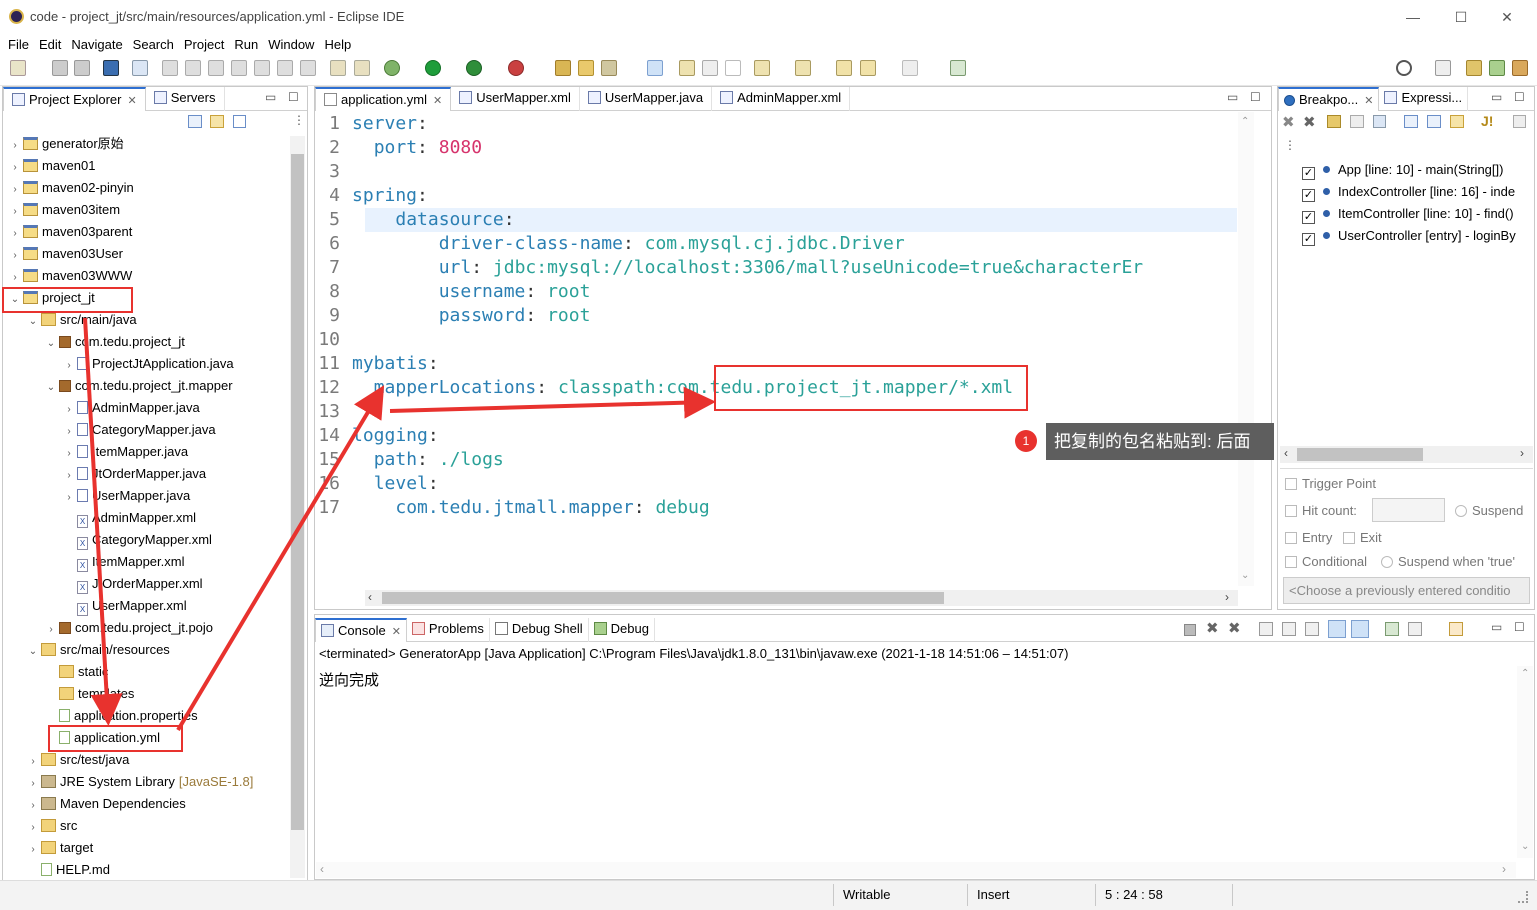 The image size is (1537, 910). I want to click on expressions-icon, so click(1391, 97).